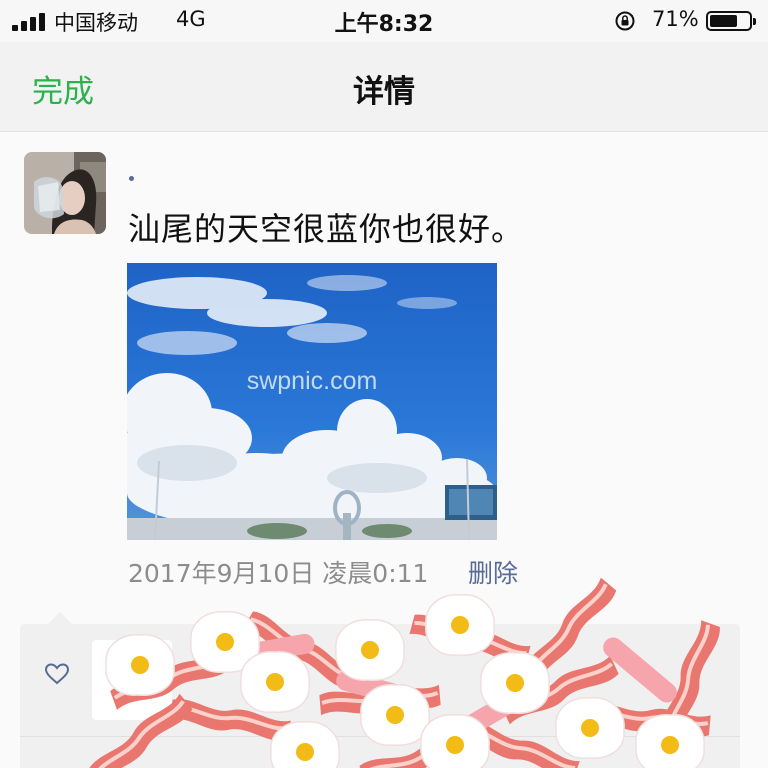 The image size is (768, 768). Describe the element at coordinates (493, 572) in the screenshot. I see `delete-button: 删除` at that location.